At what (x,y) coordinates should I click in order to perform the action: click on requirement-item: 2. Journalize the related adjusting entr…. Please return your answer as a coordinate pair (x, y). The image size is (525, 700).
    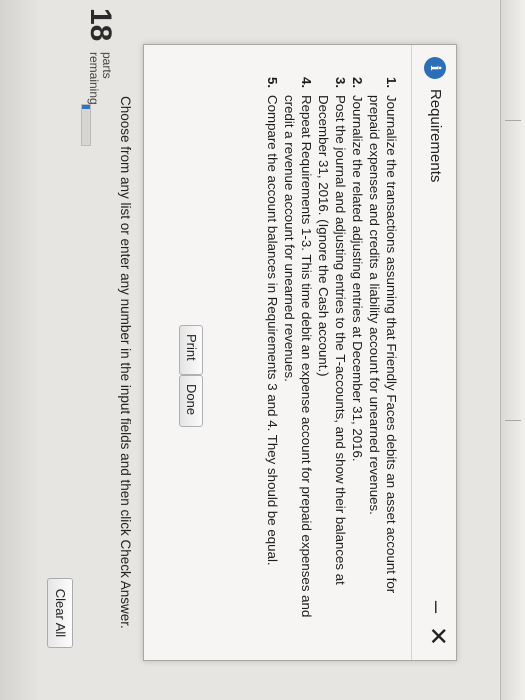
    Looking at the image, I should click on (357, 358).